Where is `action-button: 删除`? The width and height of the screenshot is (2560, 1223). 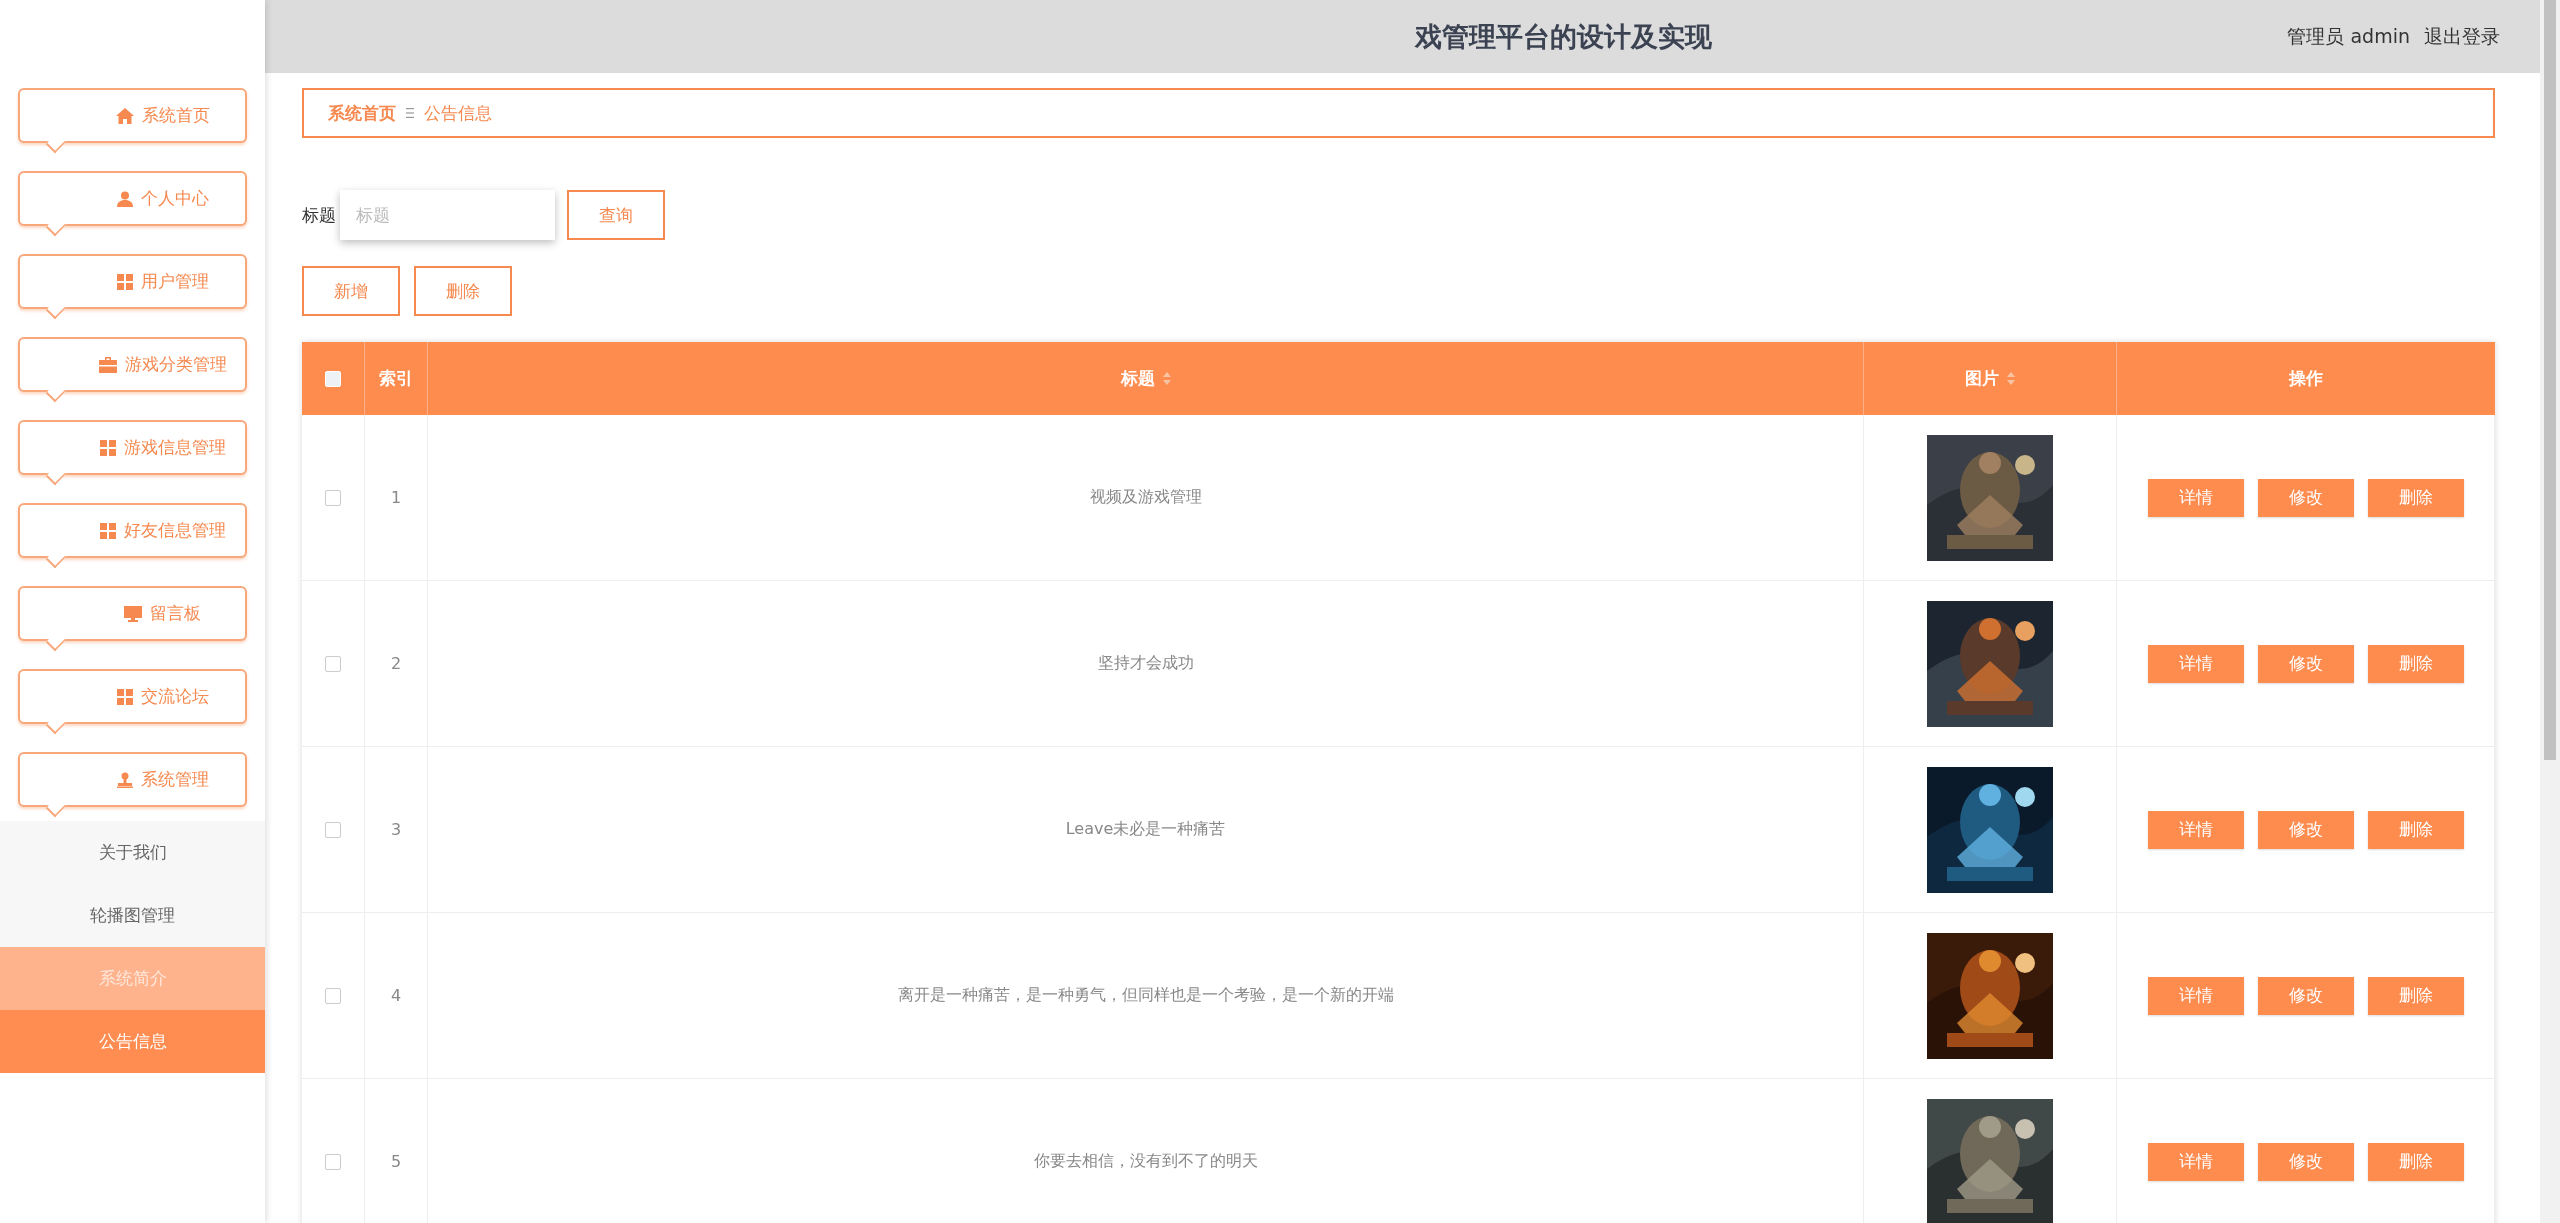 action-button: 删除 is located at coordinates (463, 291).